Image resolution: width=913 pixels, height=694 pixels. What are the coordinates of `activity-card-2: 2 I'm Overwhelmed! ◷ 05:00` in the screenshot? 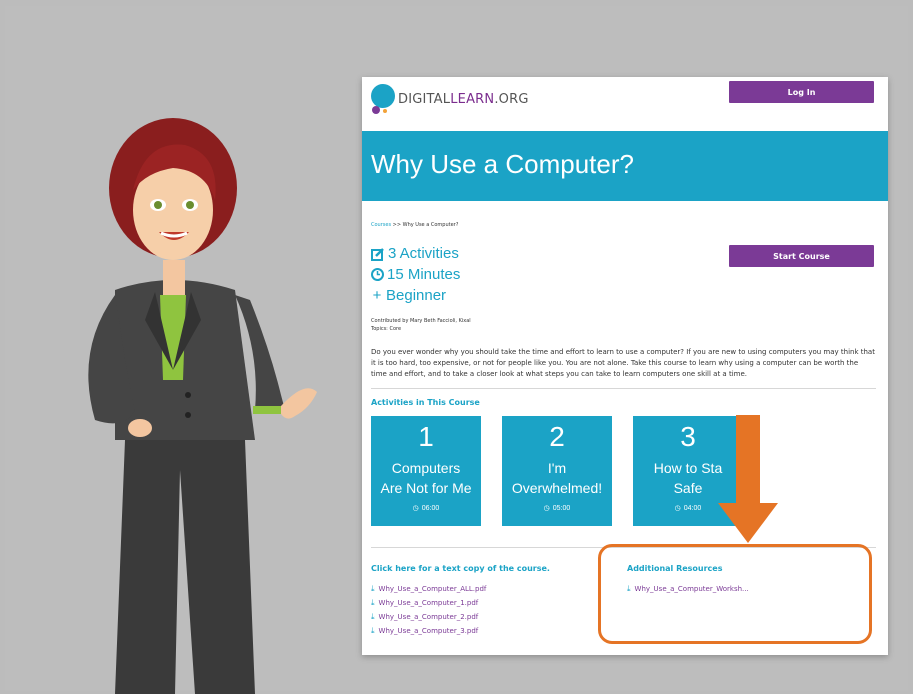 It's located at (557, 471).